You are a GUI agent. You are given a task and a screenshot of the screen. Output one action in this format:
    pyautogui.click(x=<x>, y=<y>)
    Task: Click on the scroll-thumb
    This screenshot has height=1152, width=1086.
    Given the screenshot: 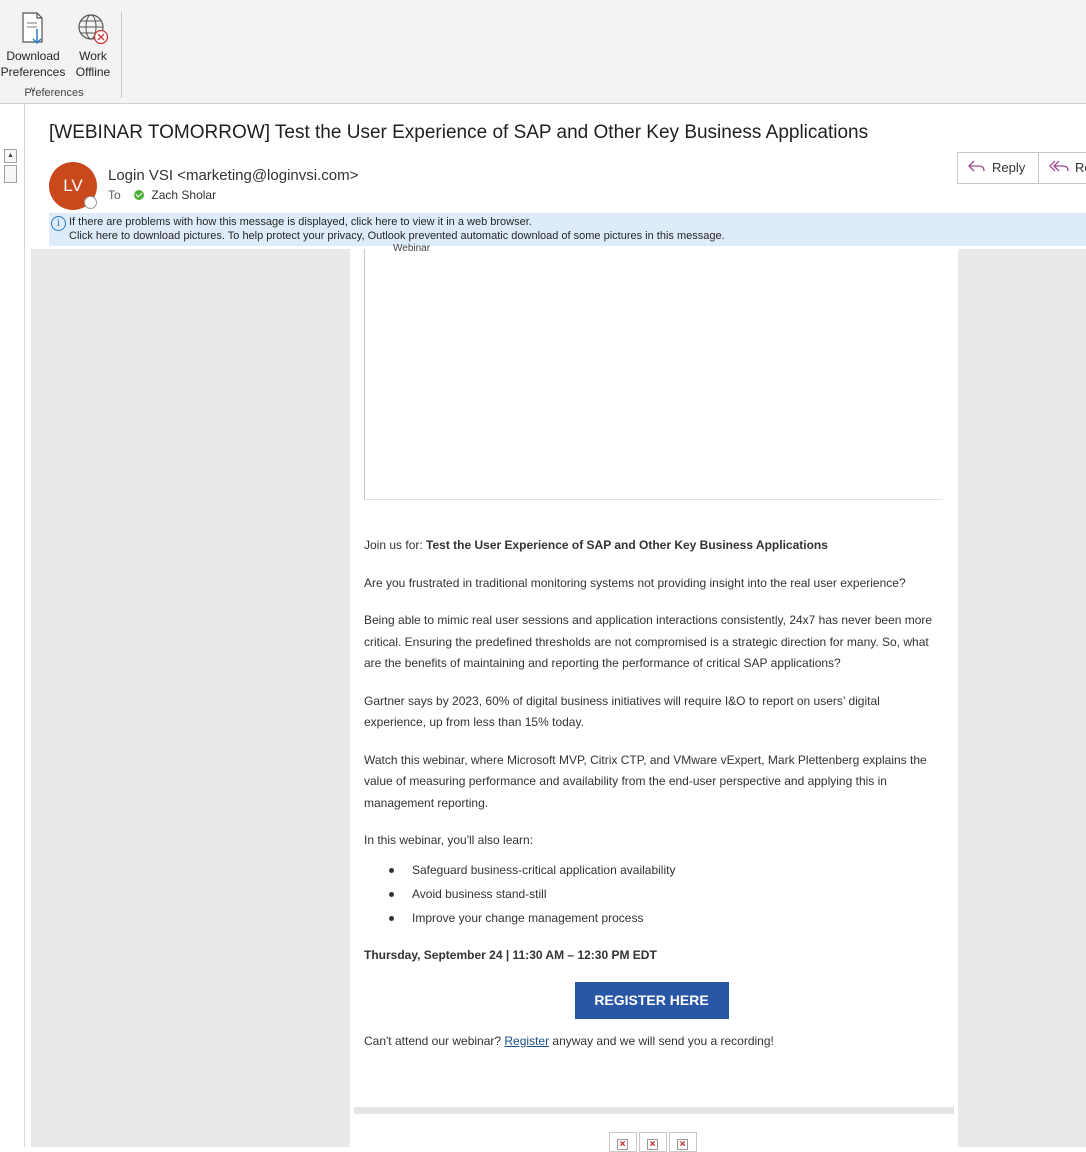 What is the action you would take?
    pyautogui.click(x=10, y=174)
    